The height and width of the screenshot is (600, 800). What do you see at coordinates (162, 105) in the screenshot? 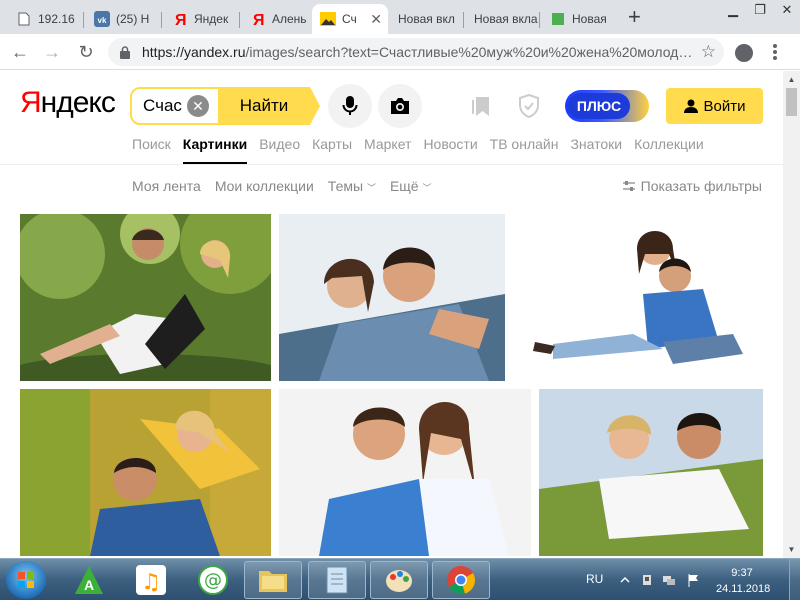
I see `search-query: Счас` at bounding box center [162, 105].